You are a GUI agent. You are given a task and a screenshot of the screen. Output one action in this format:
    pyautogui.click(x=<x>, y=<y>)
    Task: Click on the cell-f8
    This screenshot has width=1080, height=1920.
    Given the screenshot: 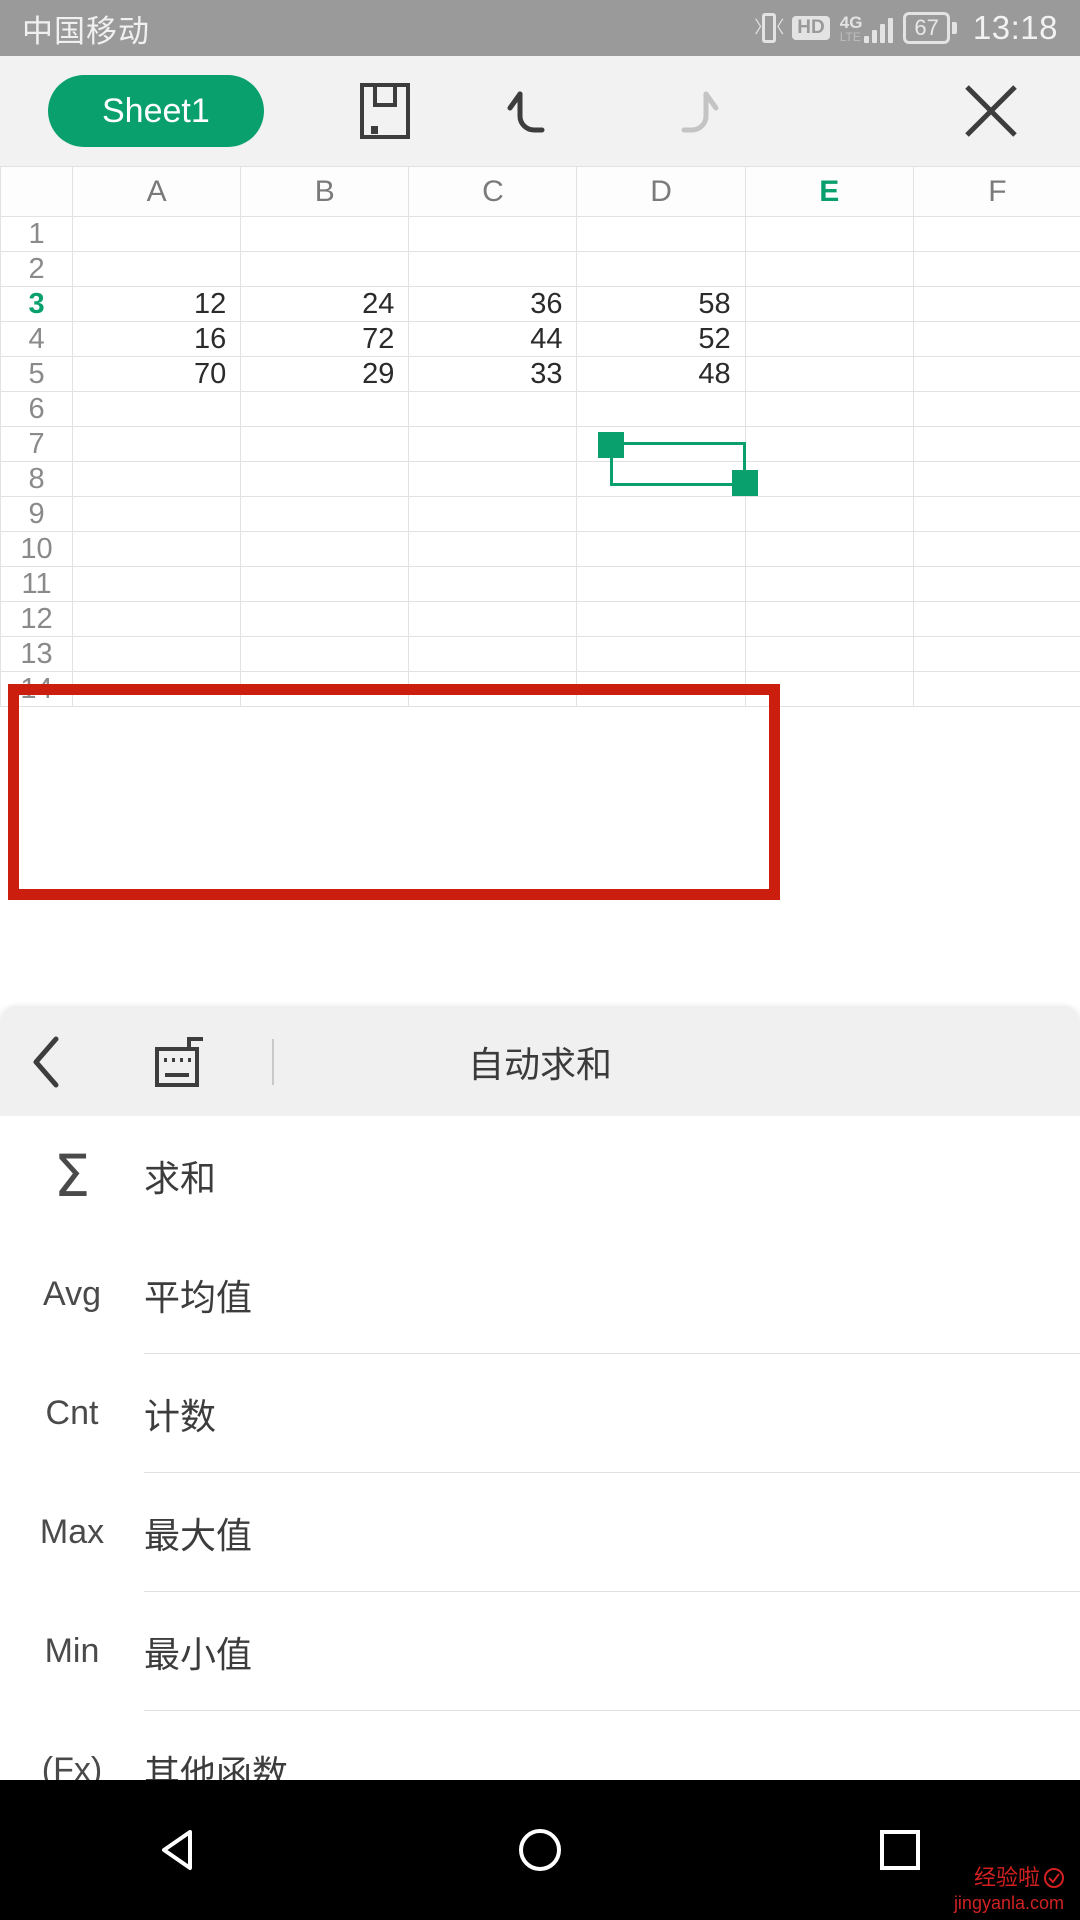 What is the action you would take?
    pyautogui.click(x=996, y=479)
    